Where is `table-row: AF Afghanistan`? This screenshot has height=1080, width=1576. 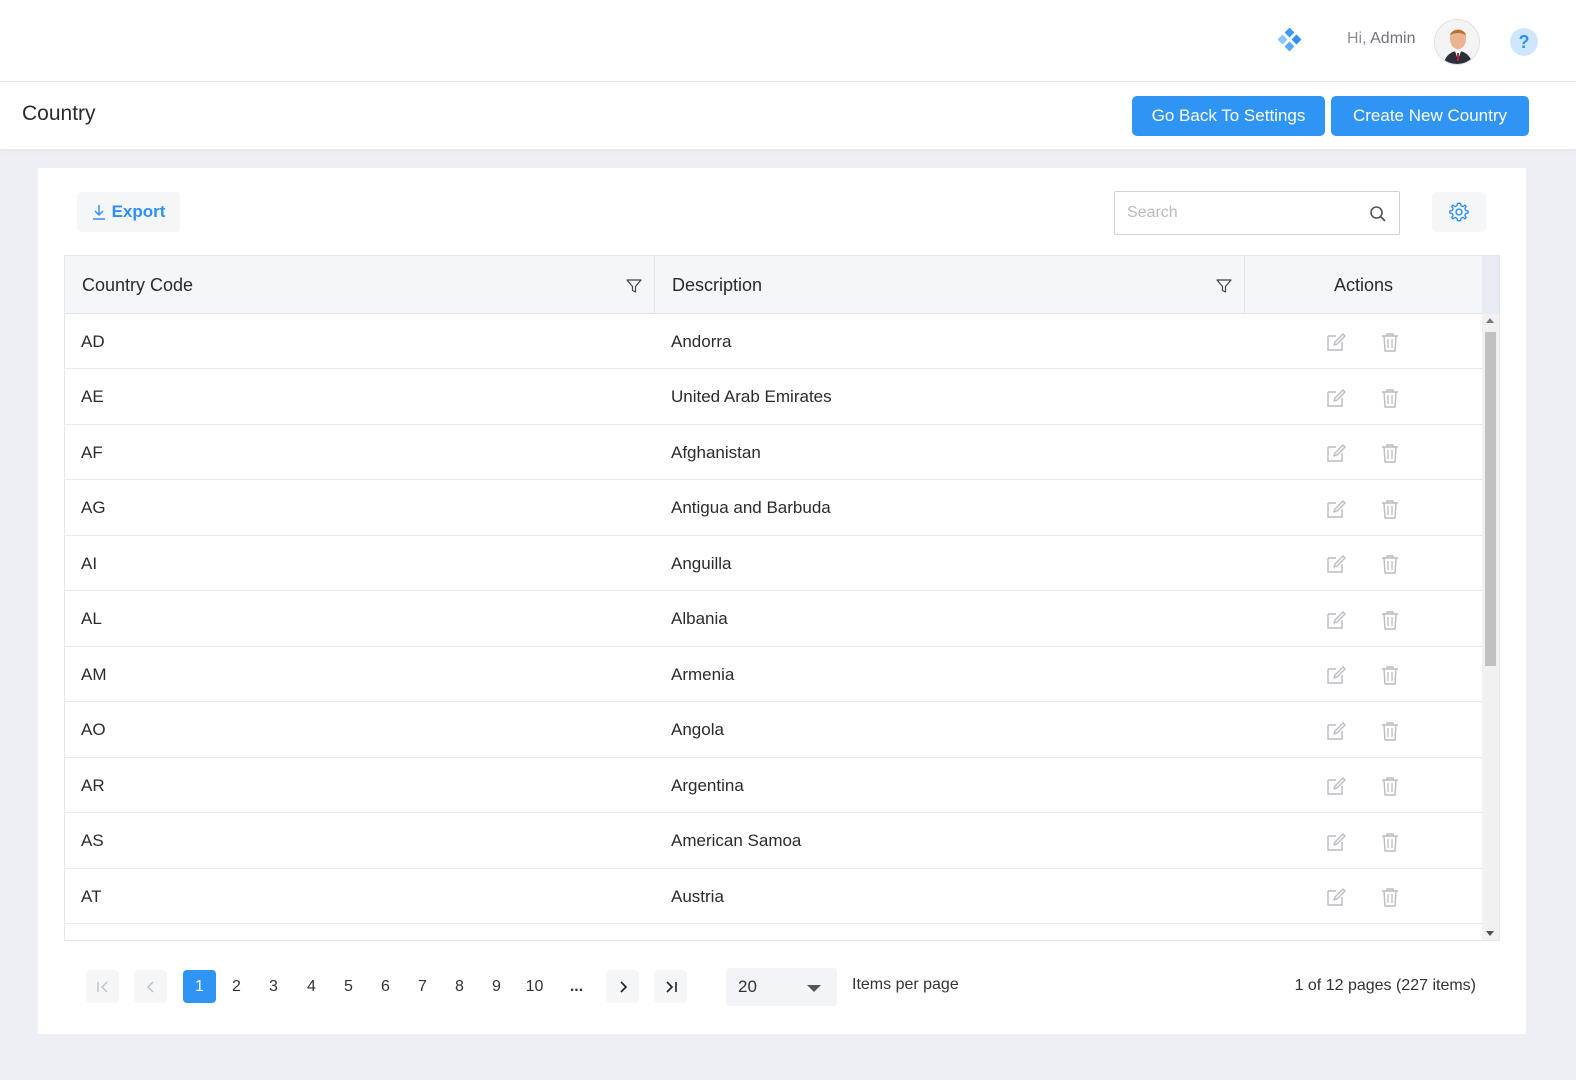
table-row: AF Afghanistan is located at coordinates (773, 452).